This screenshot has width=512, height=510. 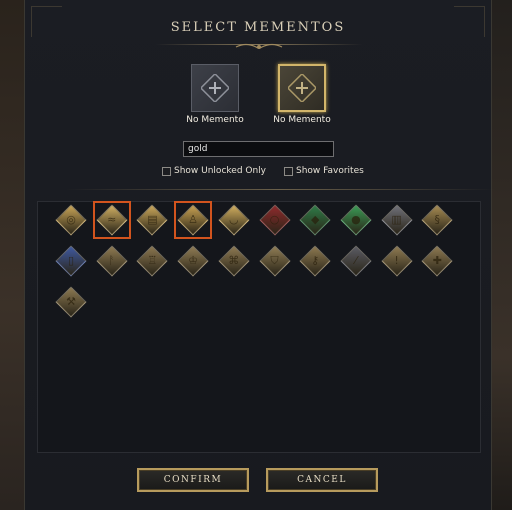 I want to click on show-favorites-label: Show Favorites, so click(x=330, y=171).